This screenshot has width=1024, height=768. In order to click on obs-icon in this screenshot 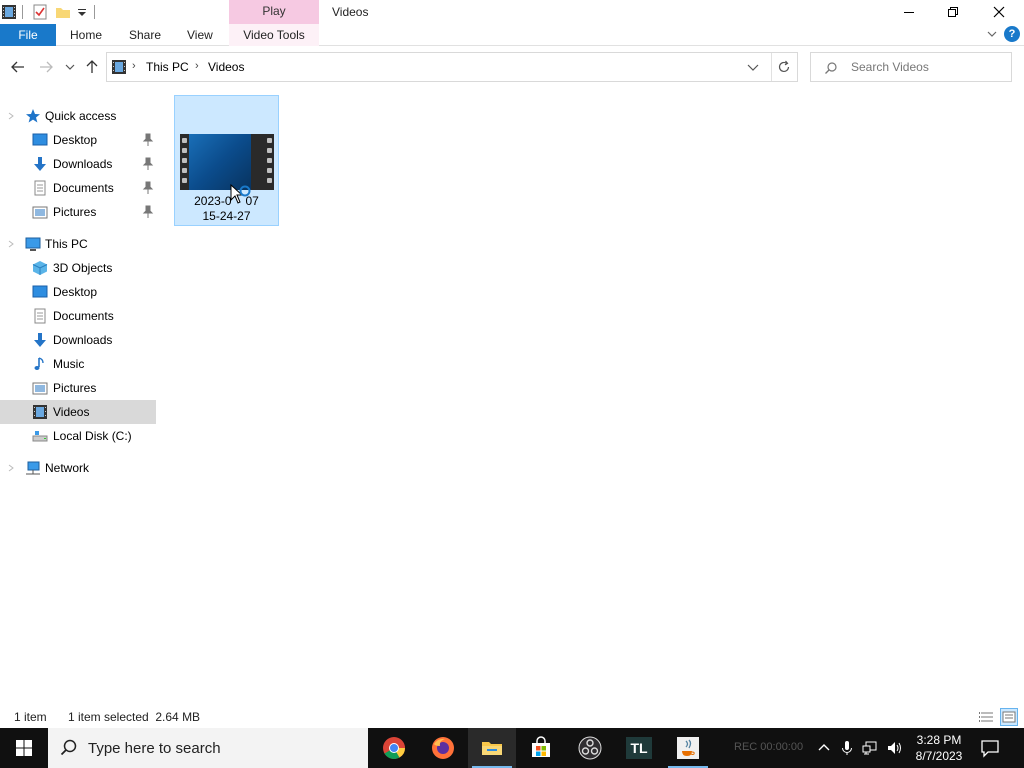, I will do `click(590, 748)`.